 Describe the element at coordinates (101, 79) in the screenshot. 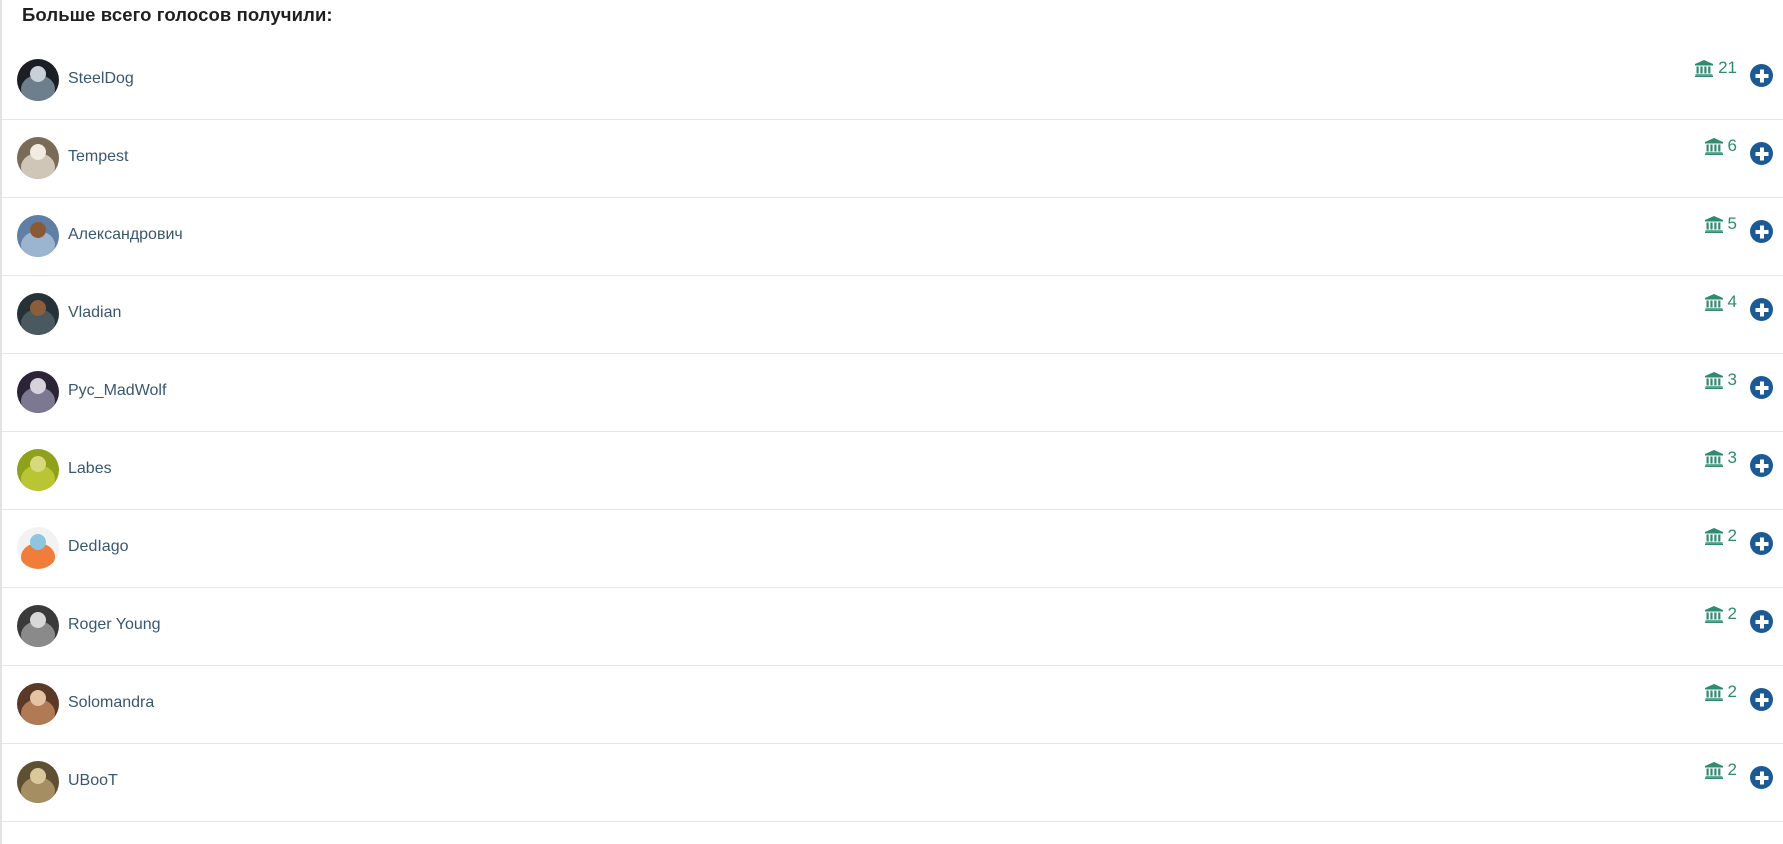

I see `username-link: SteelDog` at that location.